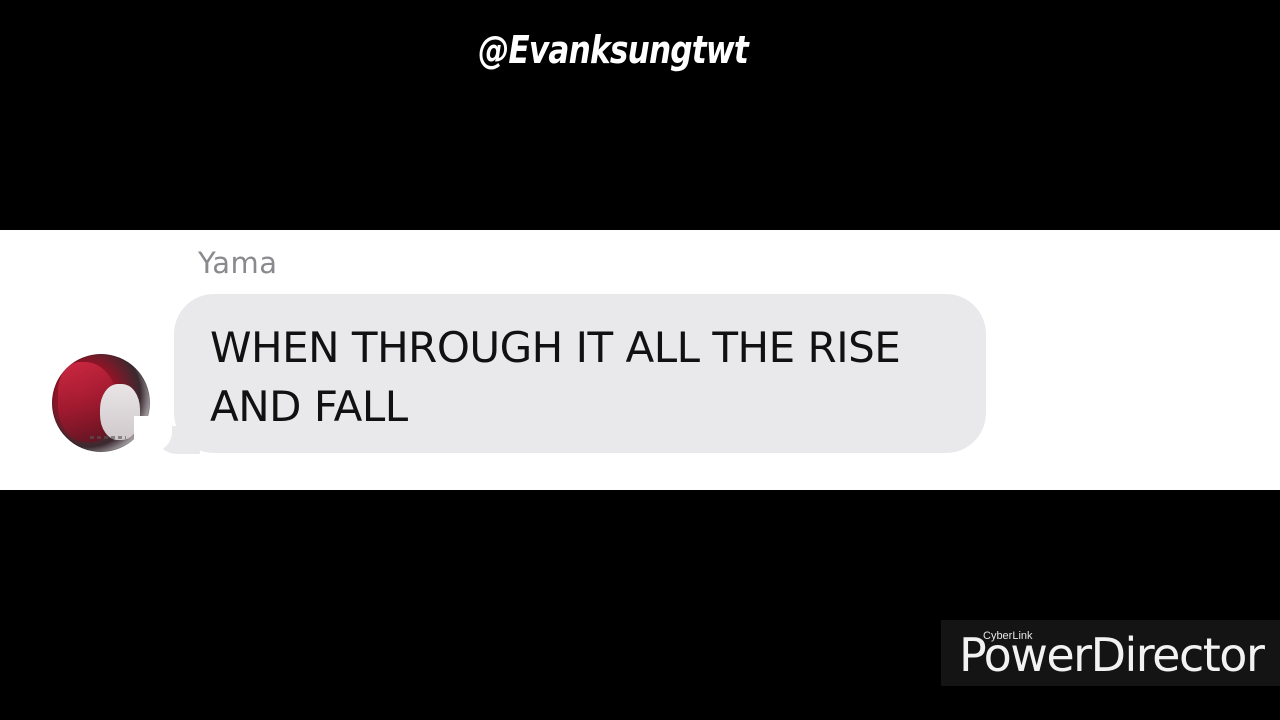 This screenshot has height=720, width=1280. What do you see at coordinates (555, 377) in the screenshot?
I see `message-text: WHEN THROUGH IT ALL THE RISE AND FALL` at bounding box center [555, 377].